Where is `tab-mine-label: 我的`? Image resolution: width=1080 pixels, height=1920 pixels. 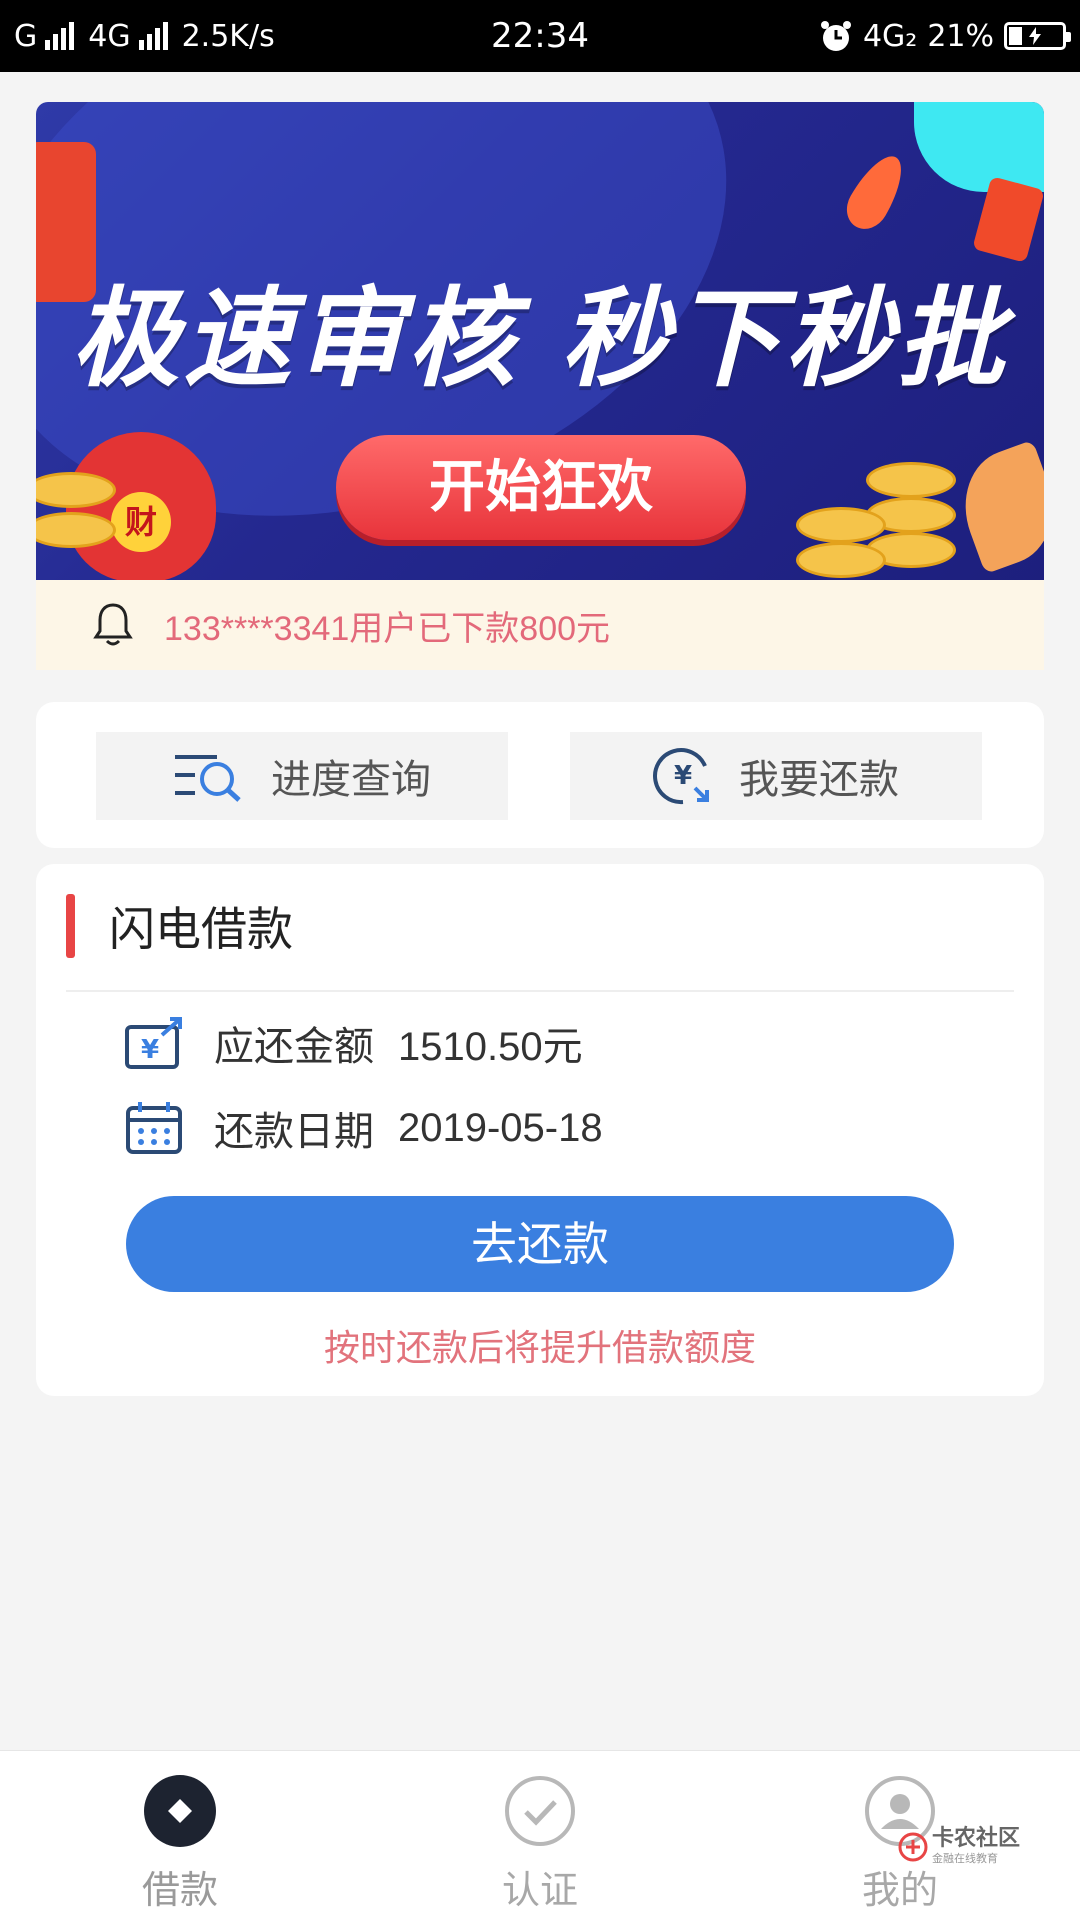 tab-mine-label: 我的 is located at coordinates (899, 1890).